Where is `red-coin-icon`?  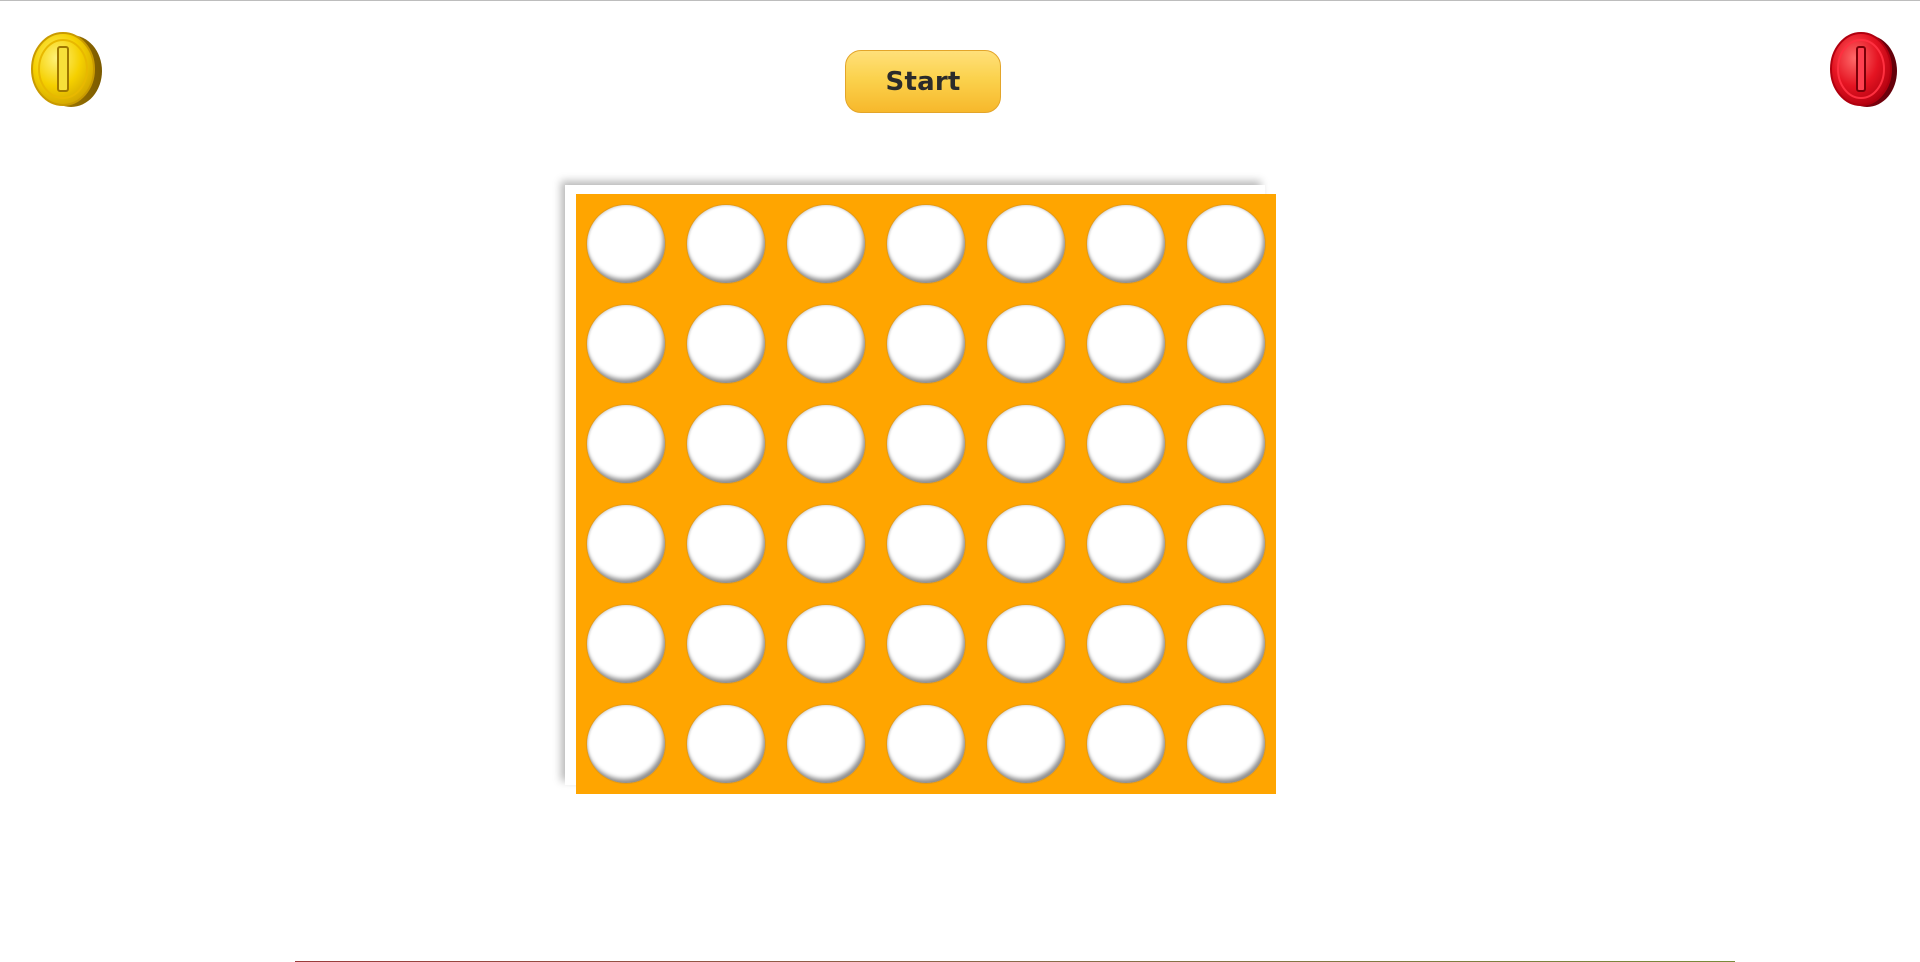 red-coin-icon is located at coordinates (1863, 69).